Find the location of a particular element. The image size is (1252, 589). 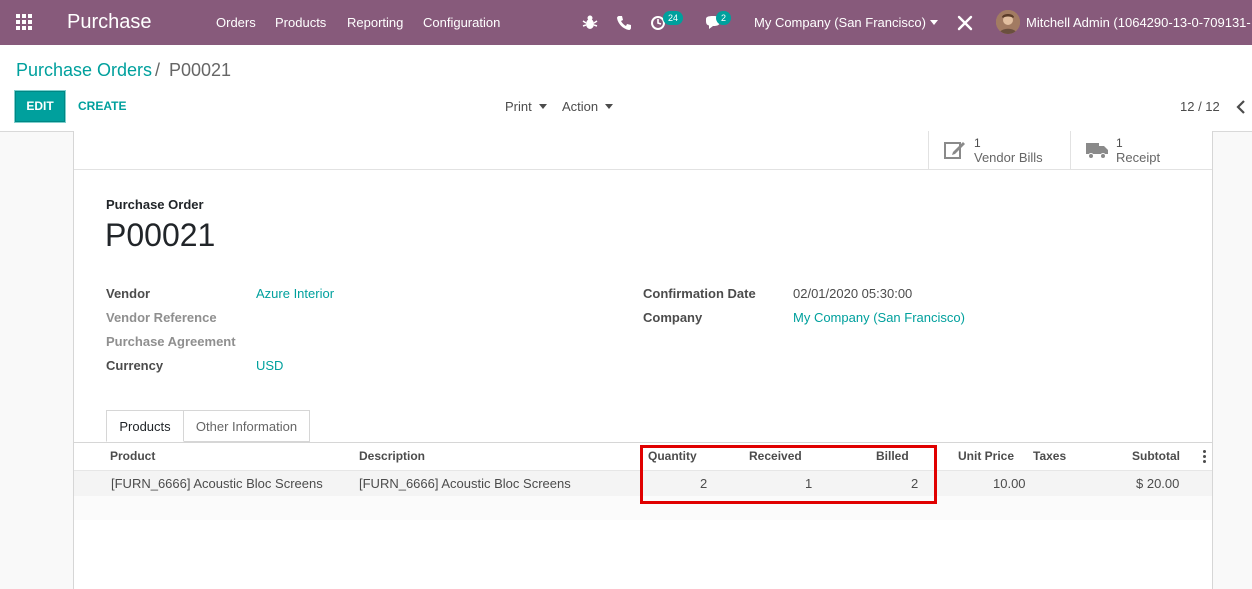

pager-value: 12 / 12 is located at coordinates (1200, 107).